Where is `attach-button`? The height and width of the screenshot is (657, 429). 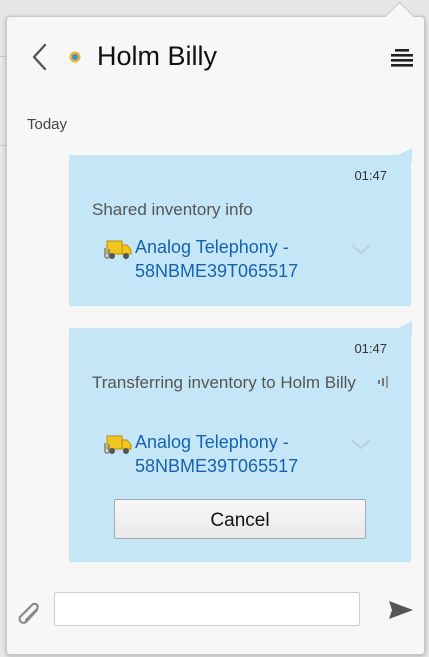 attach-button is located at coordinates (31, 616).